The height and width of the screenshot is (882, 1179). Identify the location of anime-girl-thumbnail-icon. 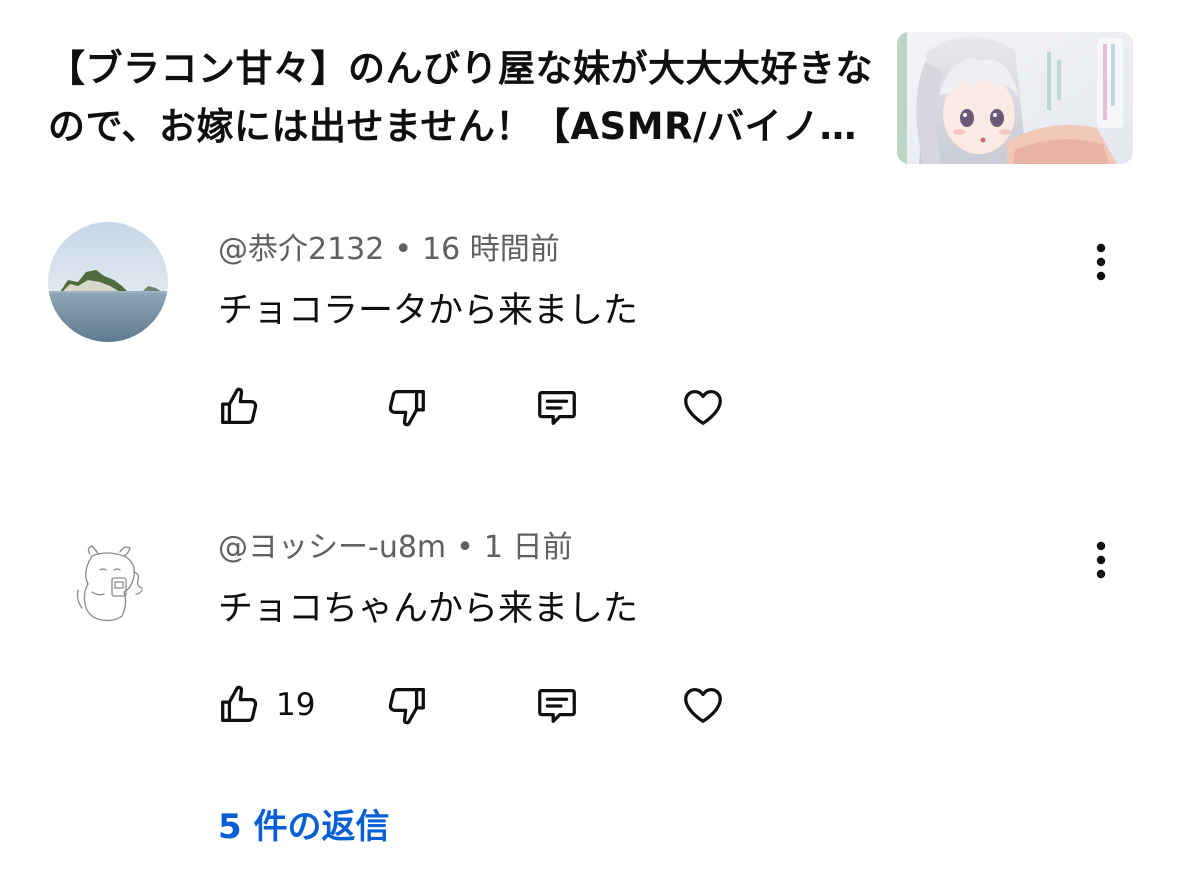
(1015, 98).